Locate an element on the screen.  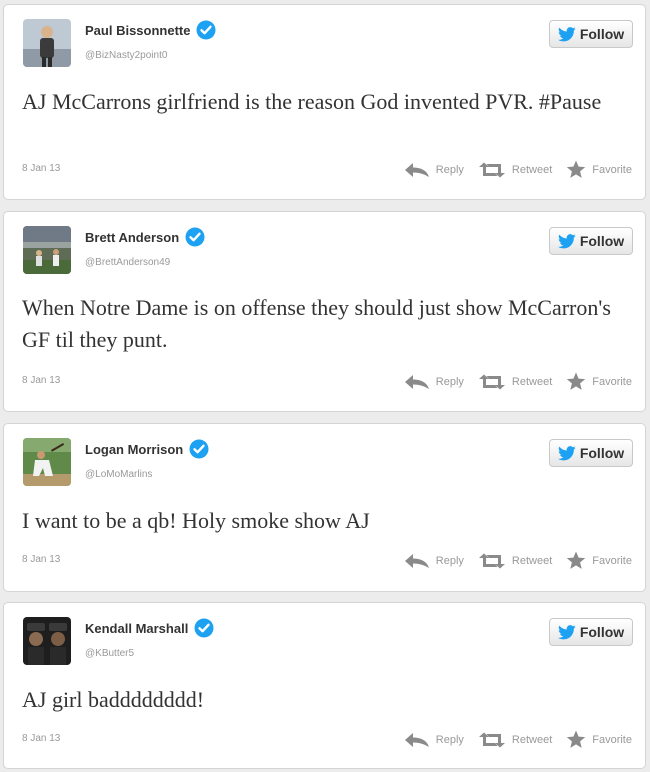
author-handle: @LoMoMarlins is located at coordinates (118, 474).